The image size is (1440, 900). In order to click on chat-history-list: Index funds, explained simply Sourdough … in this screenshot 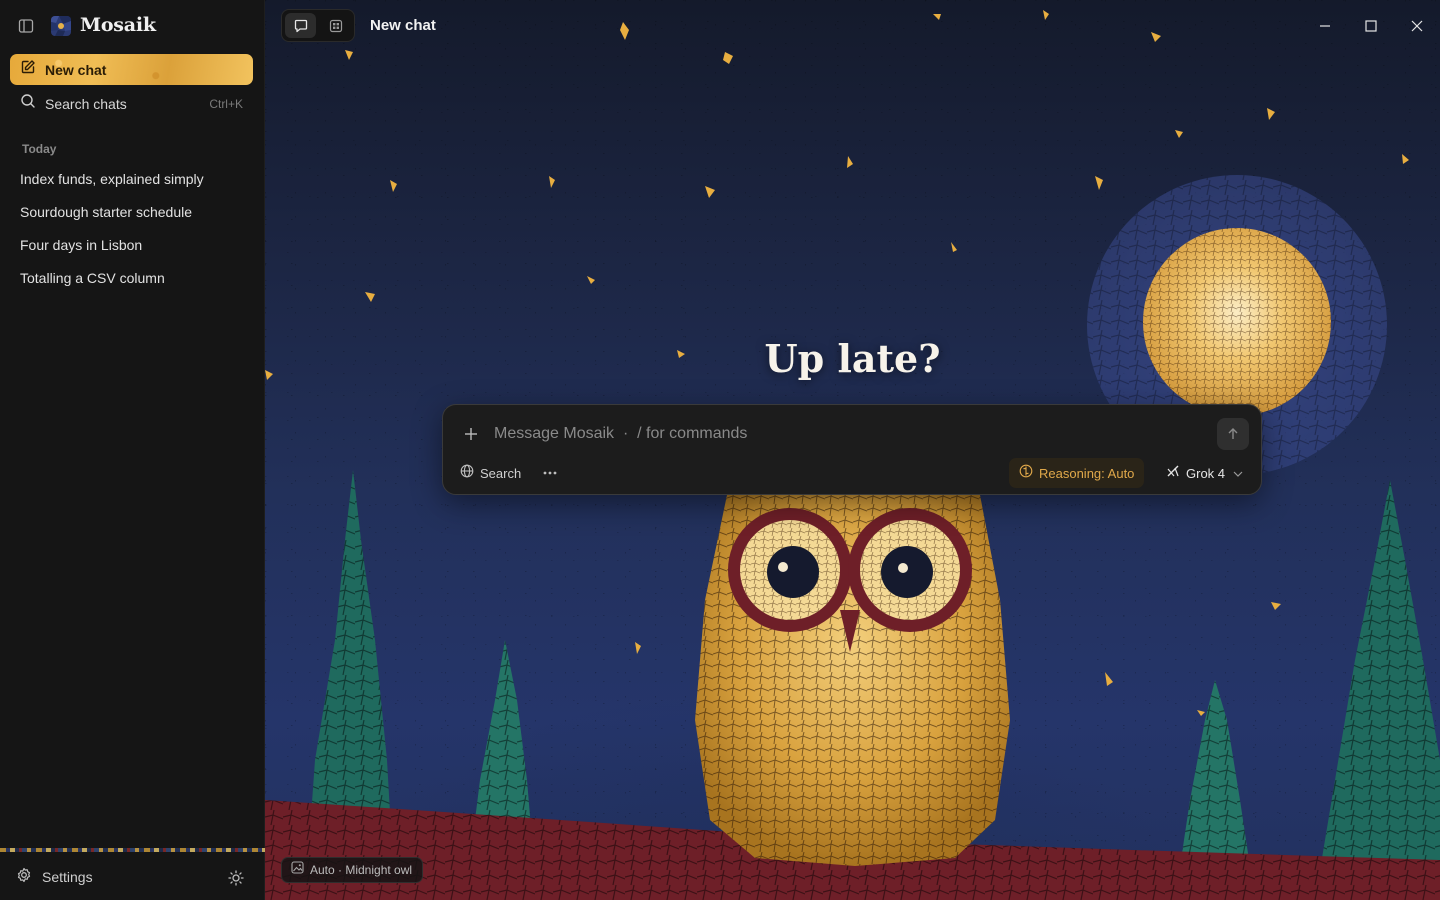, I will do `click(131, 228)`.